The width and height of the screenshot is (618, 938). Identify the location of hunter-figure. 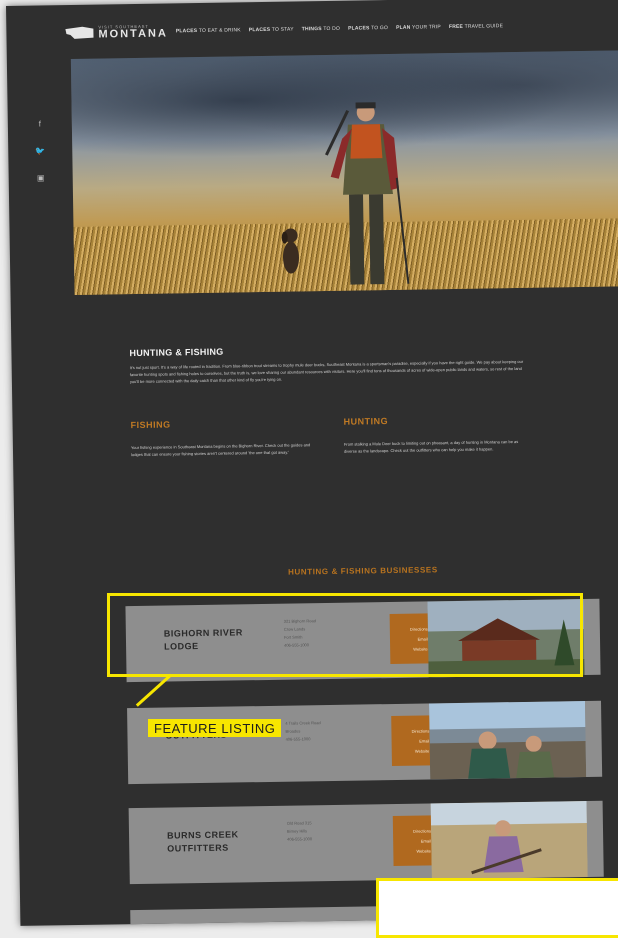
(367, 193).